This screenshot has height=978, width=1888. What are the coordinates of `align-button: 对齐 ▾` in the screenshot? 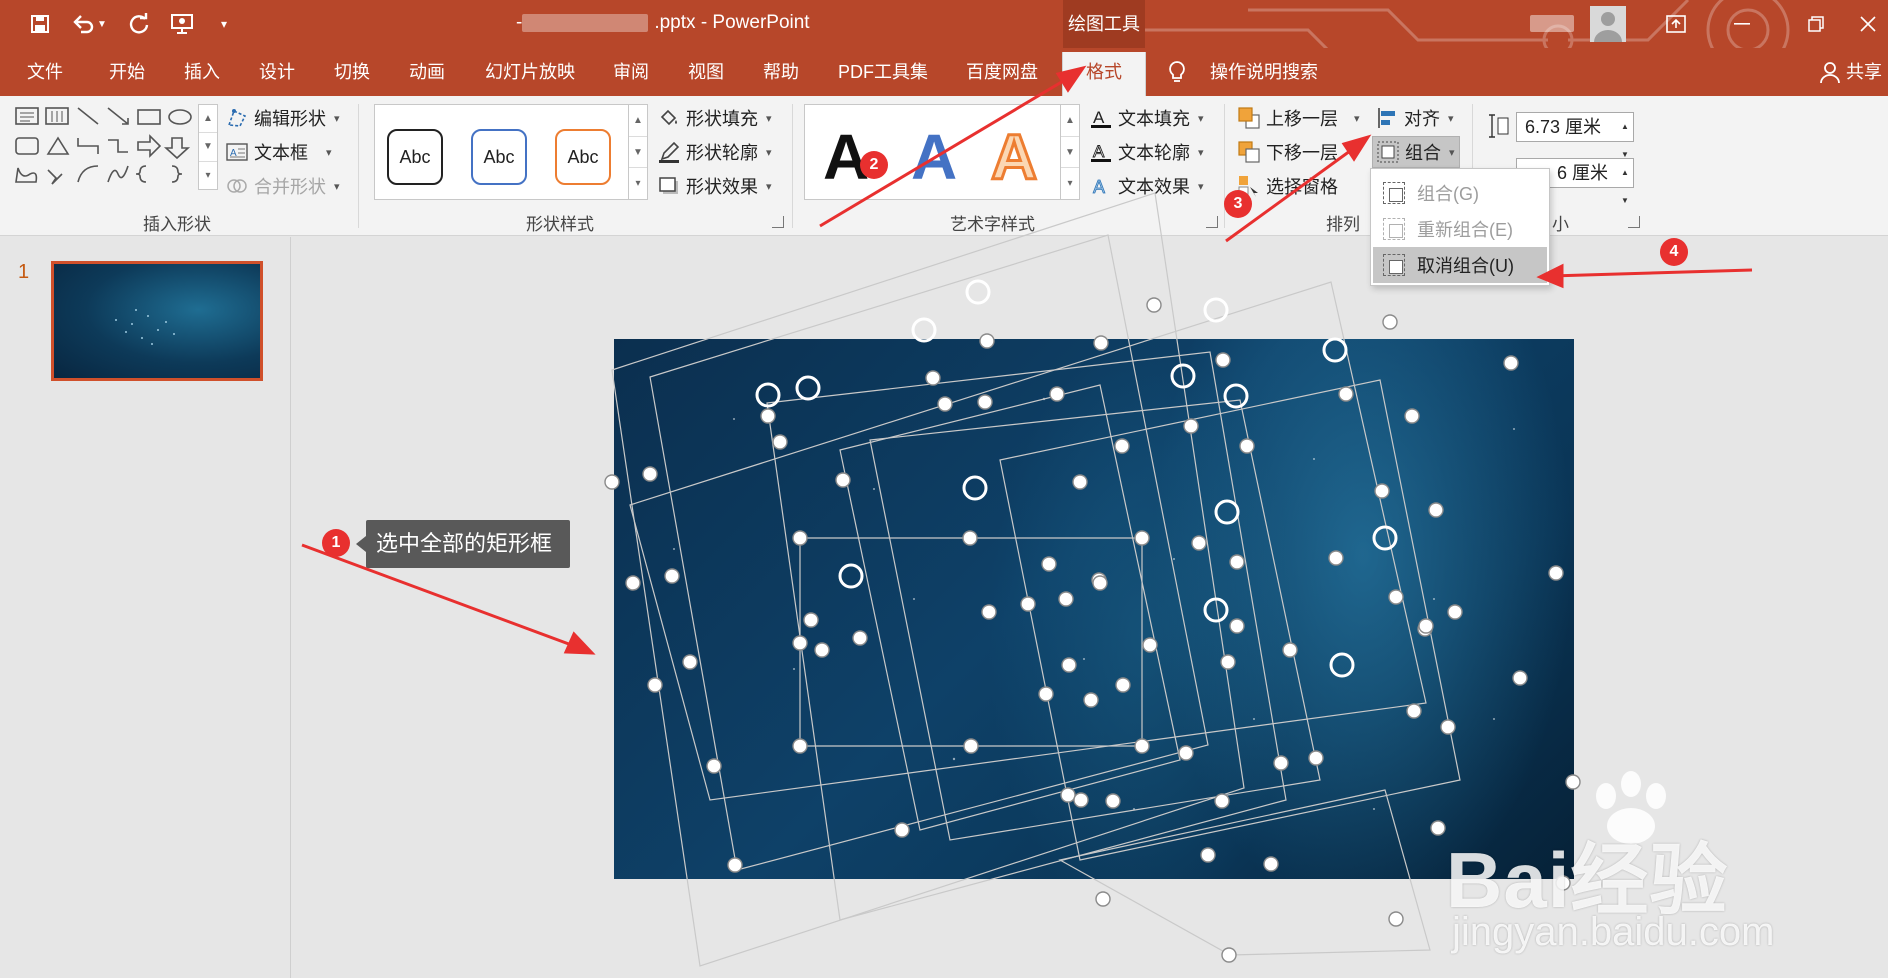 It's located at (1415, 118).